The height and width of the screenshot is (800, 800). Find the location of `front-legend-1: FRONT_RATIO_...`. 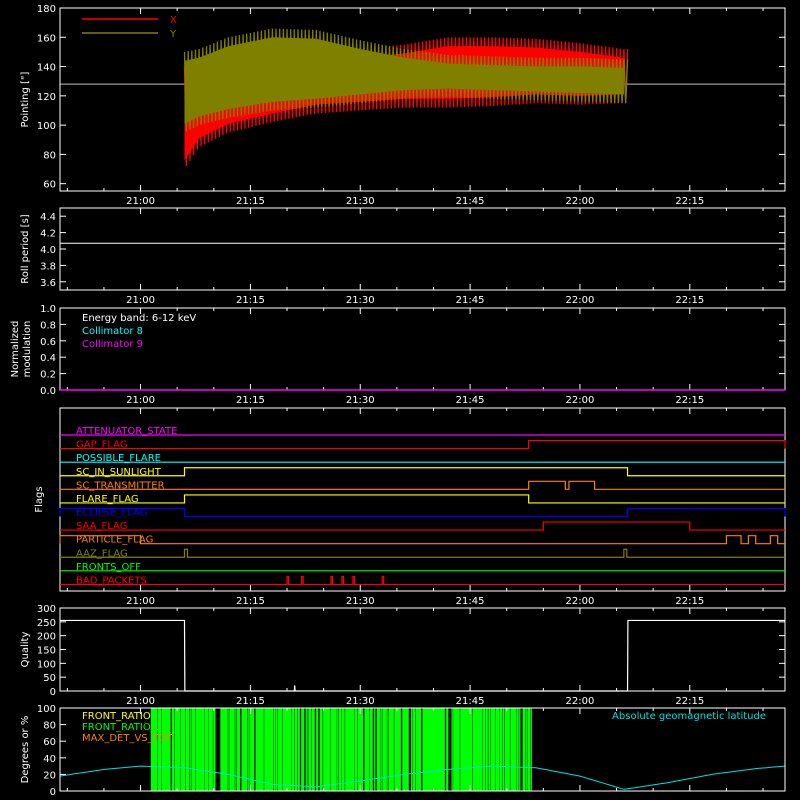

front-legend-1: FRONT_RATIO_... is located at coordinates (123, 727).